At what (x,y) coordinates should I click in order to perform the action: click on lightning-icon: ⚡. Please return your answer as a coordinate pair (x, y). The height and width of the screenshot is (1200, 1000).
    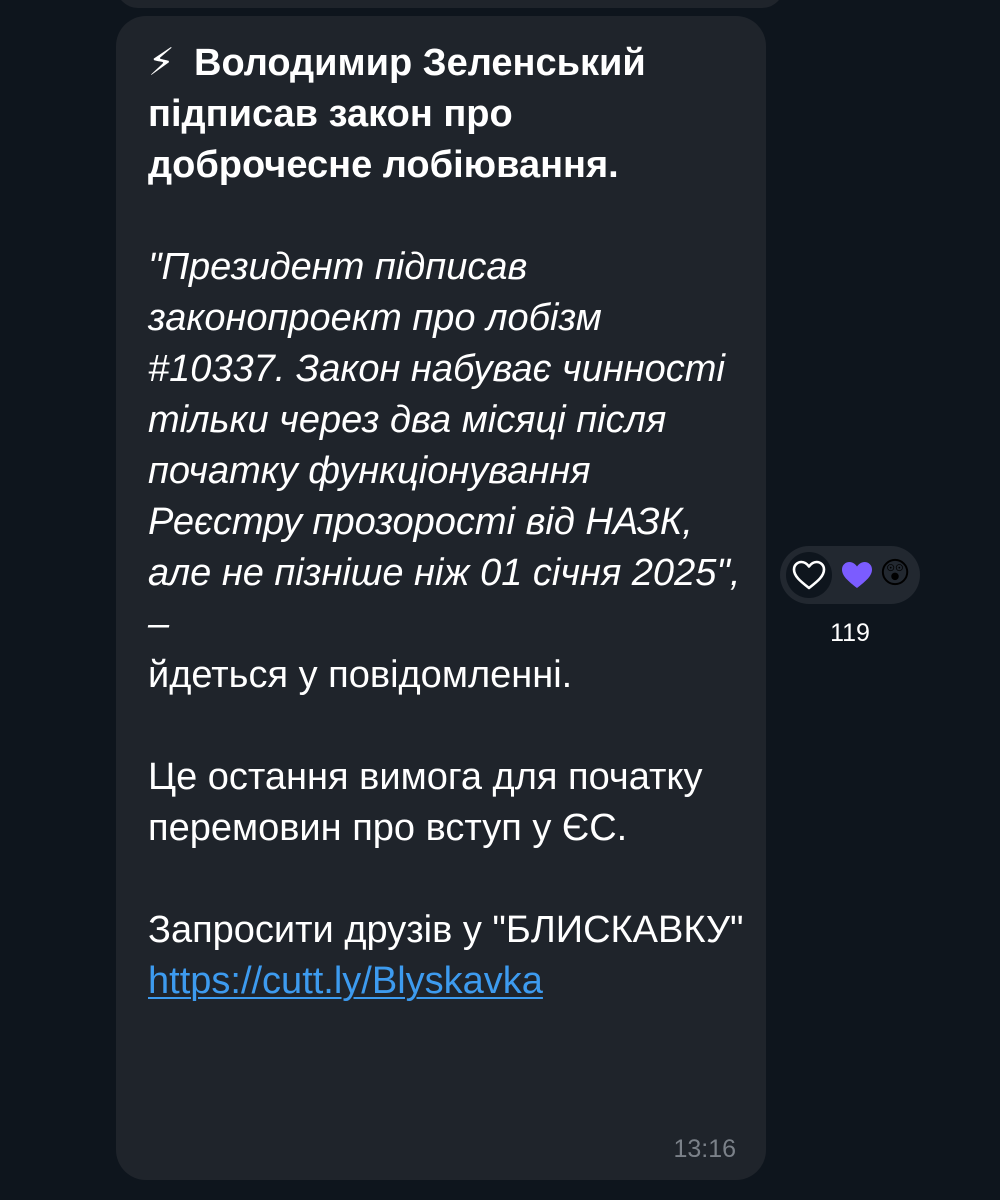
    Looking at the image, I should click on (161, 63).